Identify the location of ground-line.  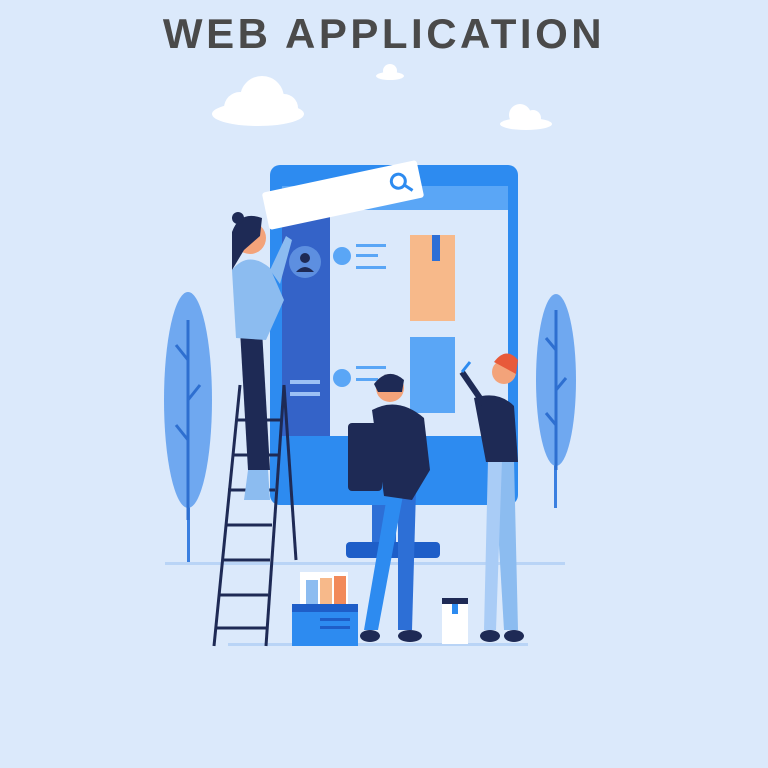
(378, 644).